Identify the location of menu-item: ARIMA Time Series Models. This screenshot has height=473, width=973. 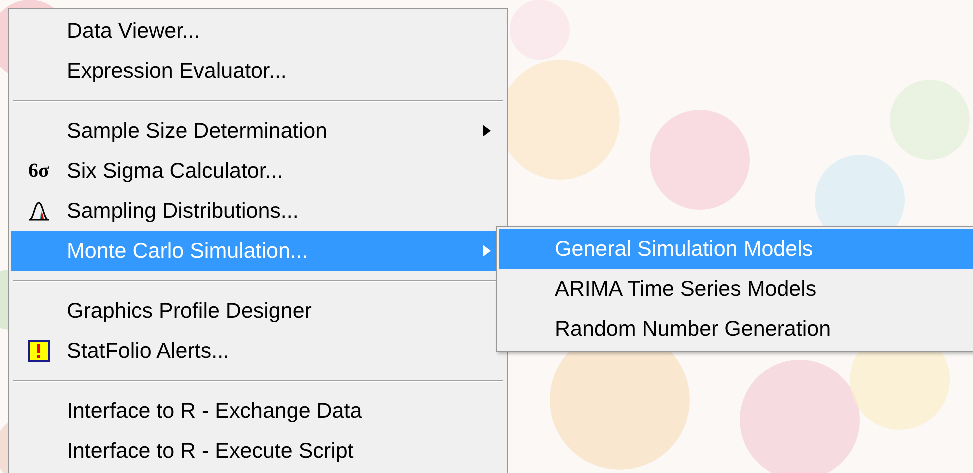
(736, 289).